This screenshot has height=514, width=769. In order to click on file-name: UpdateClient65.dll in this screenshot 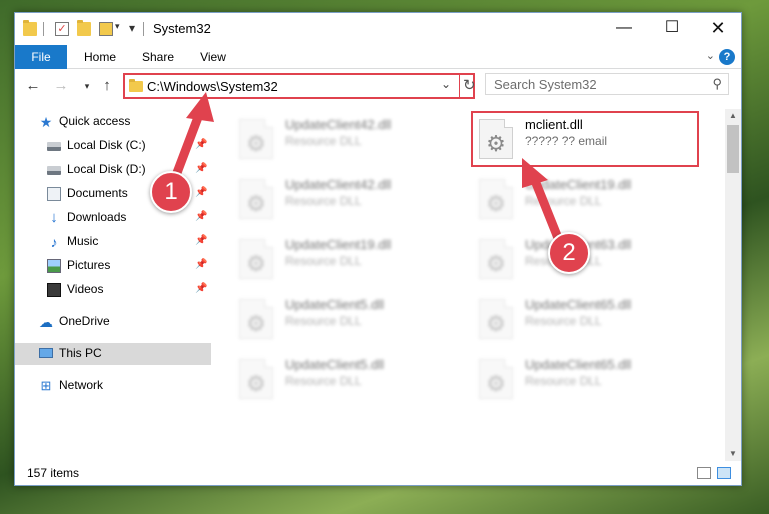, I will do `click(578, 364)`.